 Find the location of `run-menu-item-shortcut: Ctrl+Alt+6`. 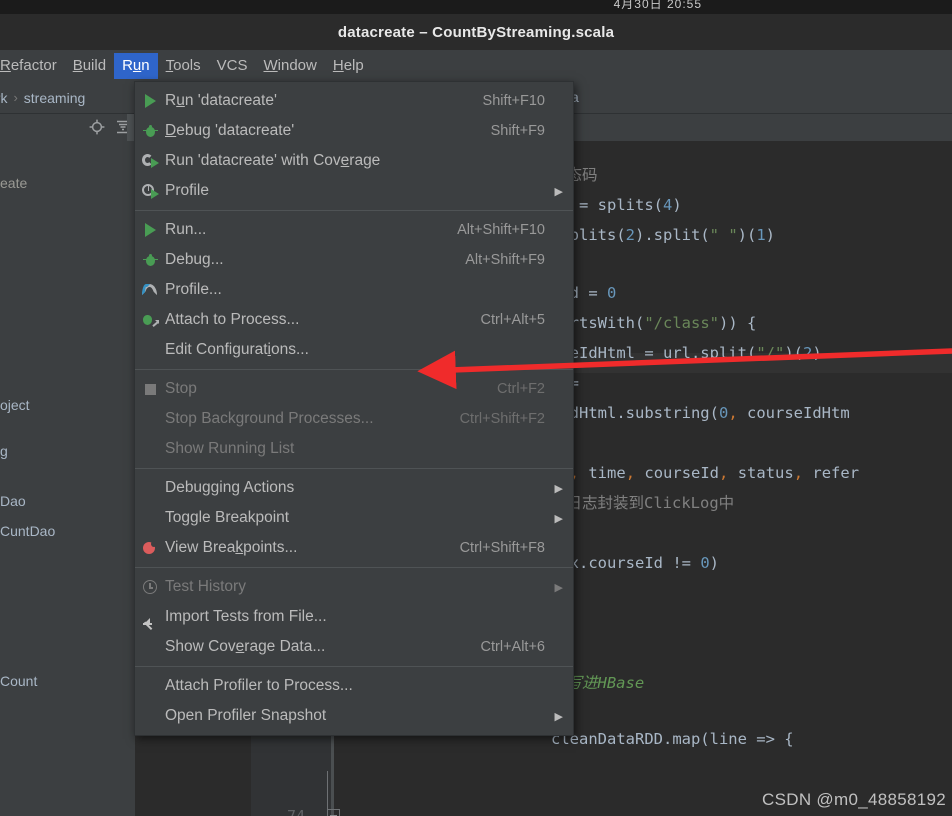

run-menu-item-shortcut: Ctrl+Alt+6 is located at coordinates (512, 647).